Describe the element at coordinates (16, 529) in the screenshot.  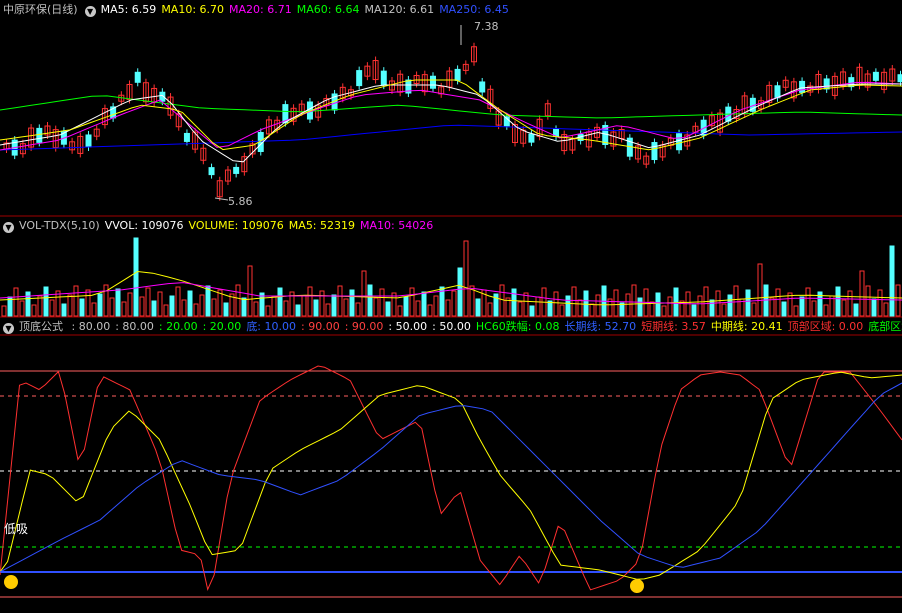
I see `buy-signal-label: 低吸` at that location.